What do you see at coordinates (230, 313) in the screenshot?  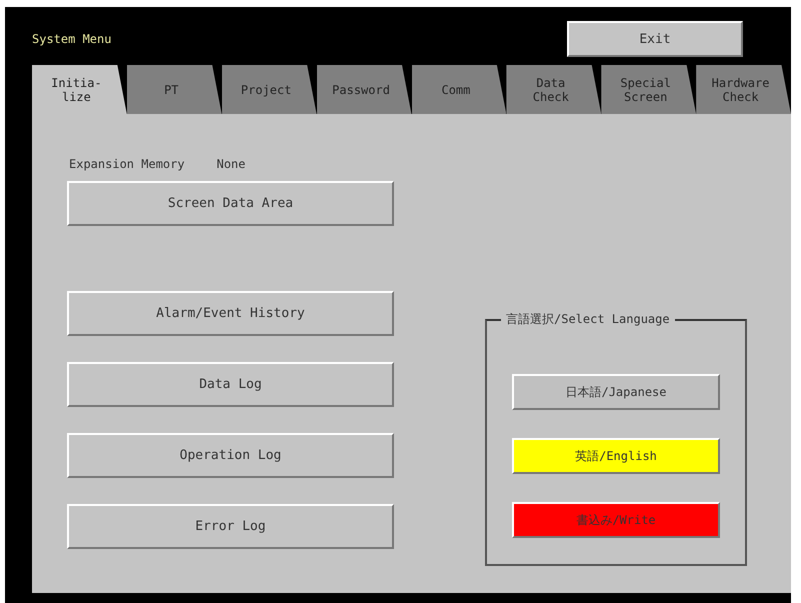 I see `log-button: Alarm/Event History` at bounding box center [230, 313].